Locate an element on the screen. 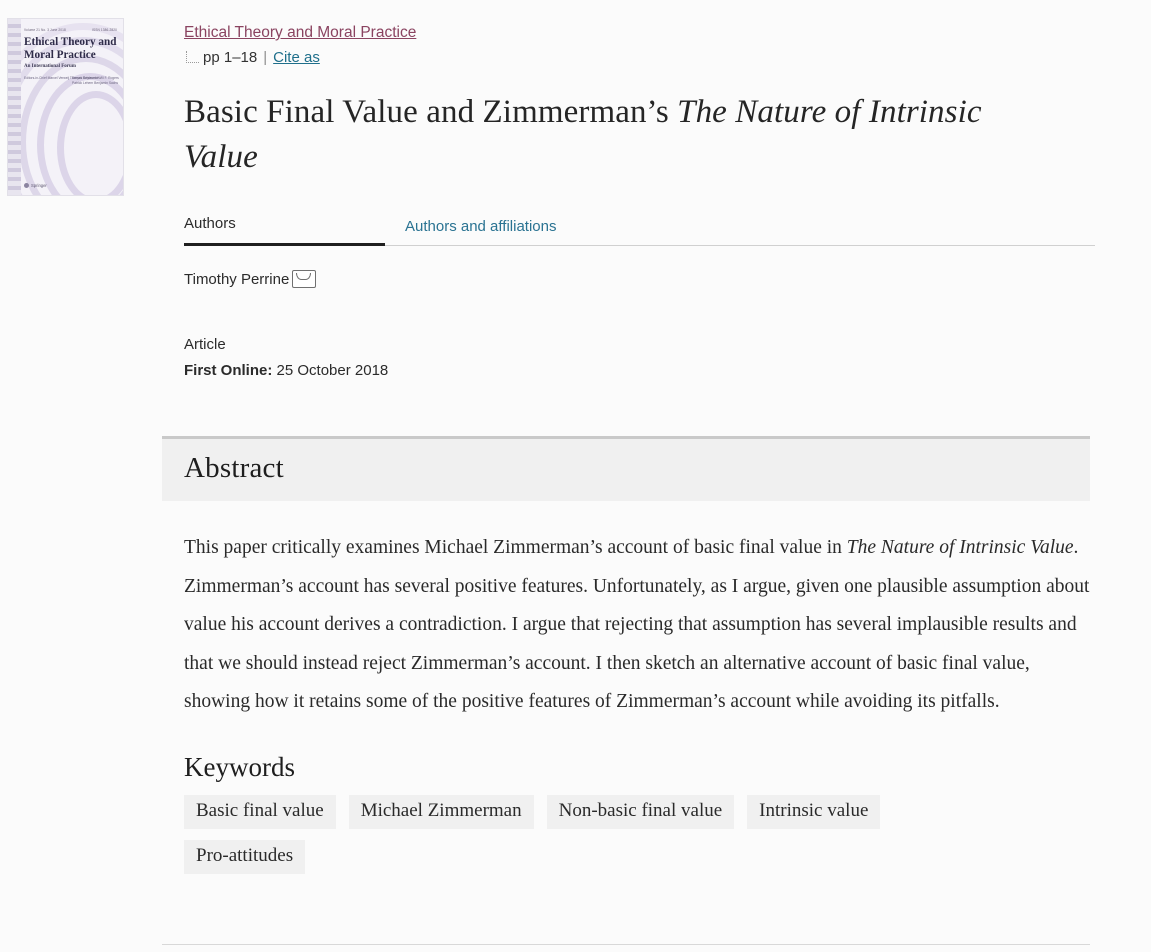  keyword-tag: Basic final value is located at coordinates (260, 811).